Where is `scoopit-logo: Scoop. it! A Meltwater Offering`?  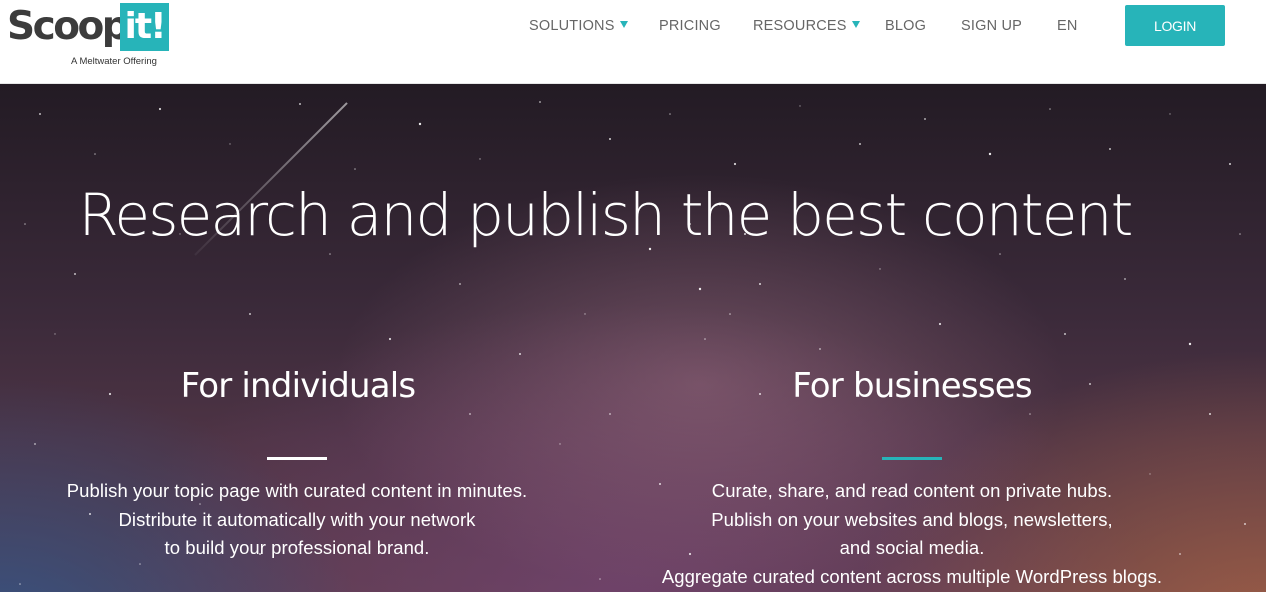
scoopit-logo: Scoop. it! A Meltwater Offering is located at coordinates (89, 36).